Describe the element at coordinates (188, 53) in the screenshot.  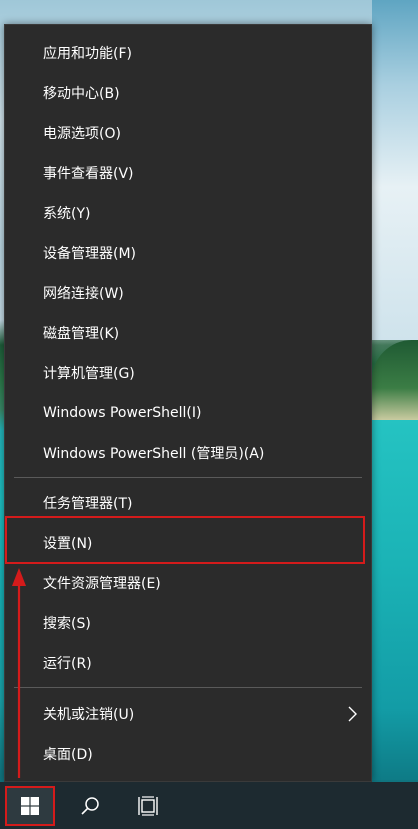
I see `menu-item-apps-features: 应用和功能(F)` at that location.